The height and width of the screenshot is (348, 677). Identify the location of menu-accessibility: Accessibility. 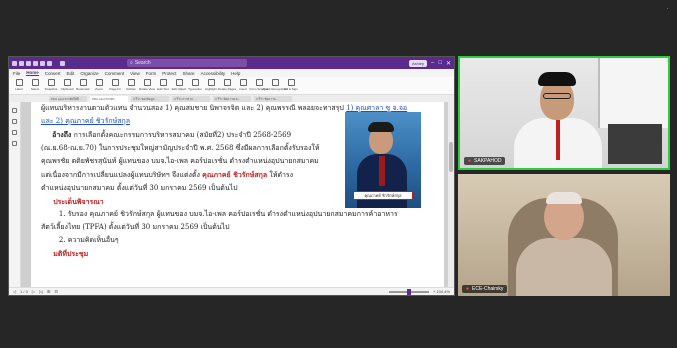
(213, 73).